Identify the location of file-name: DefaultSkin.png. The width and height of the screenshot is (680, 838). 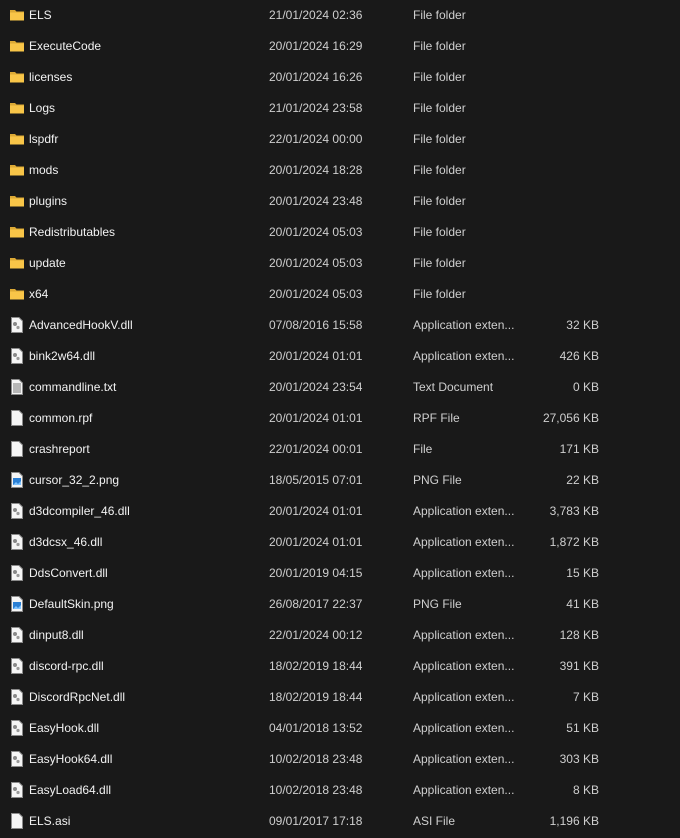
(71, 604).